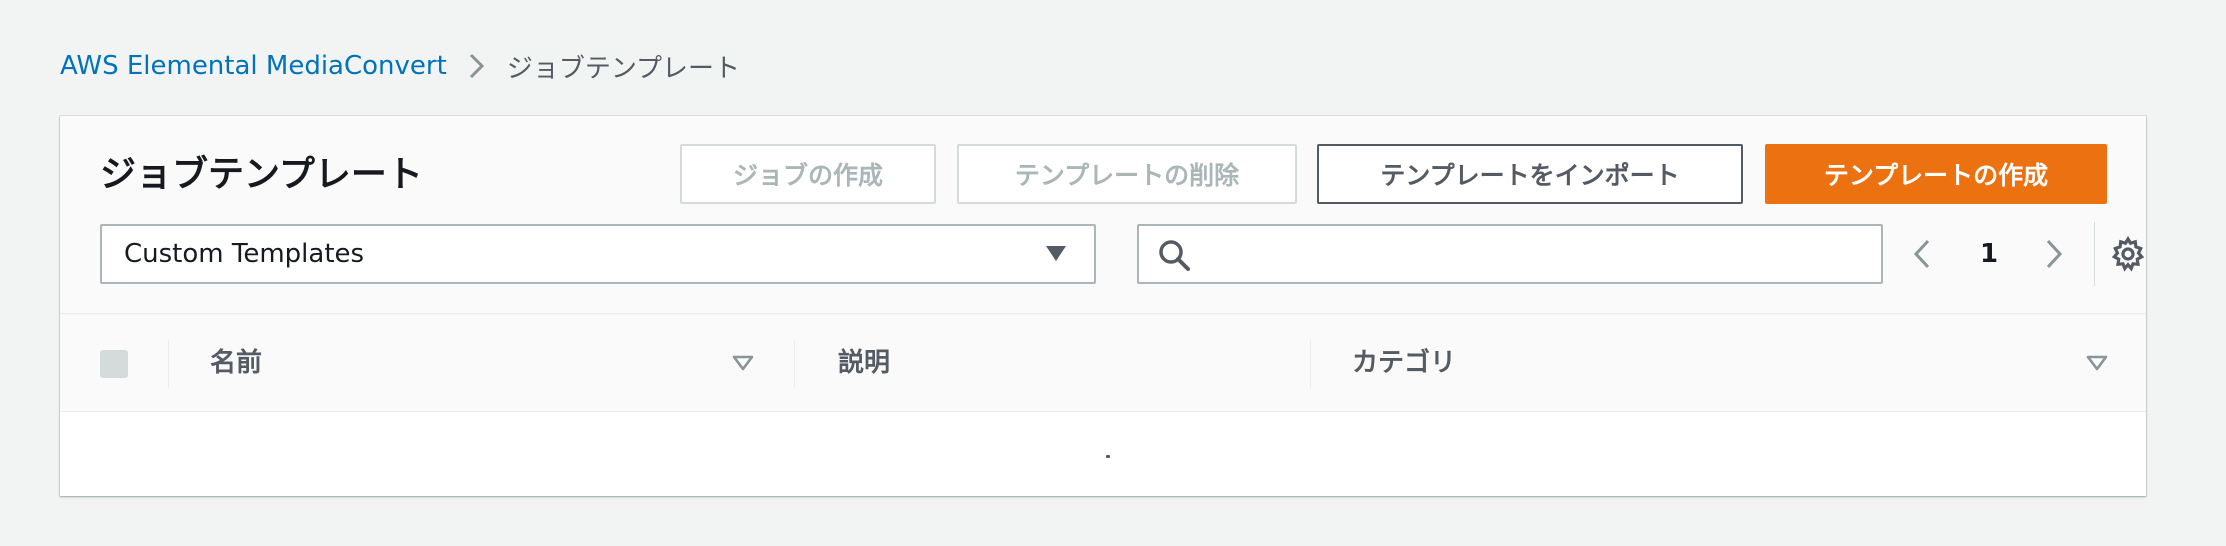 The height and width of the screenshot is (546, 2226). I want to click on chevron-left-icon, so click(1921, 254).